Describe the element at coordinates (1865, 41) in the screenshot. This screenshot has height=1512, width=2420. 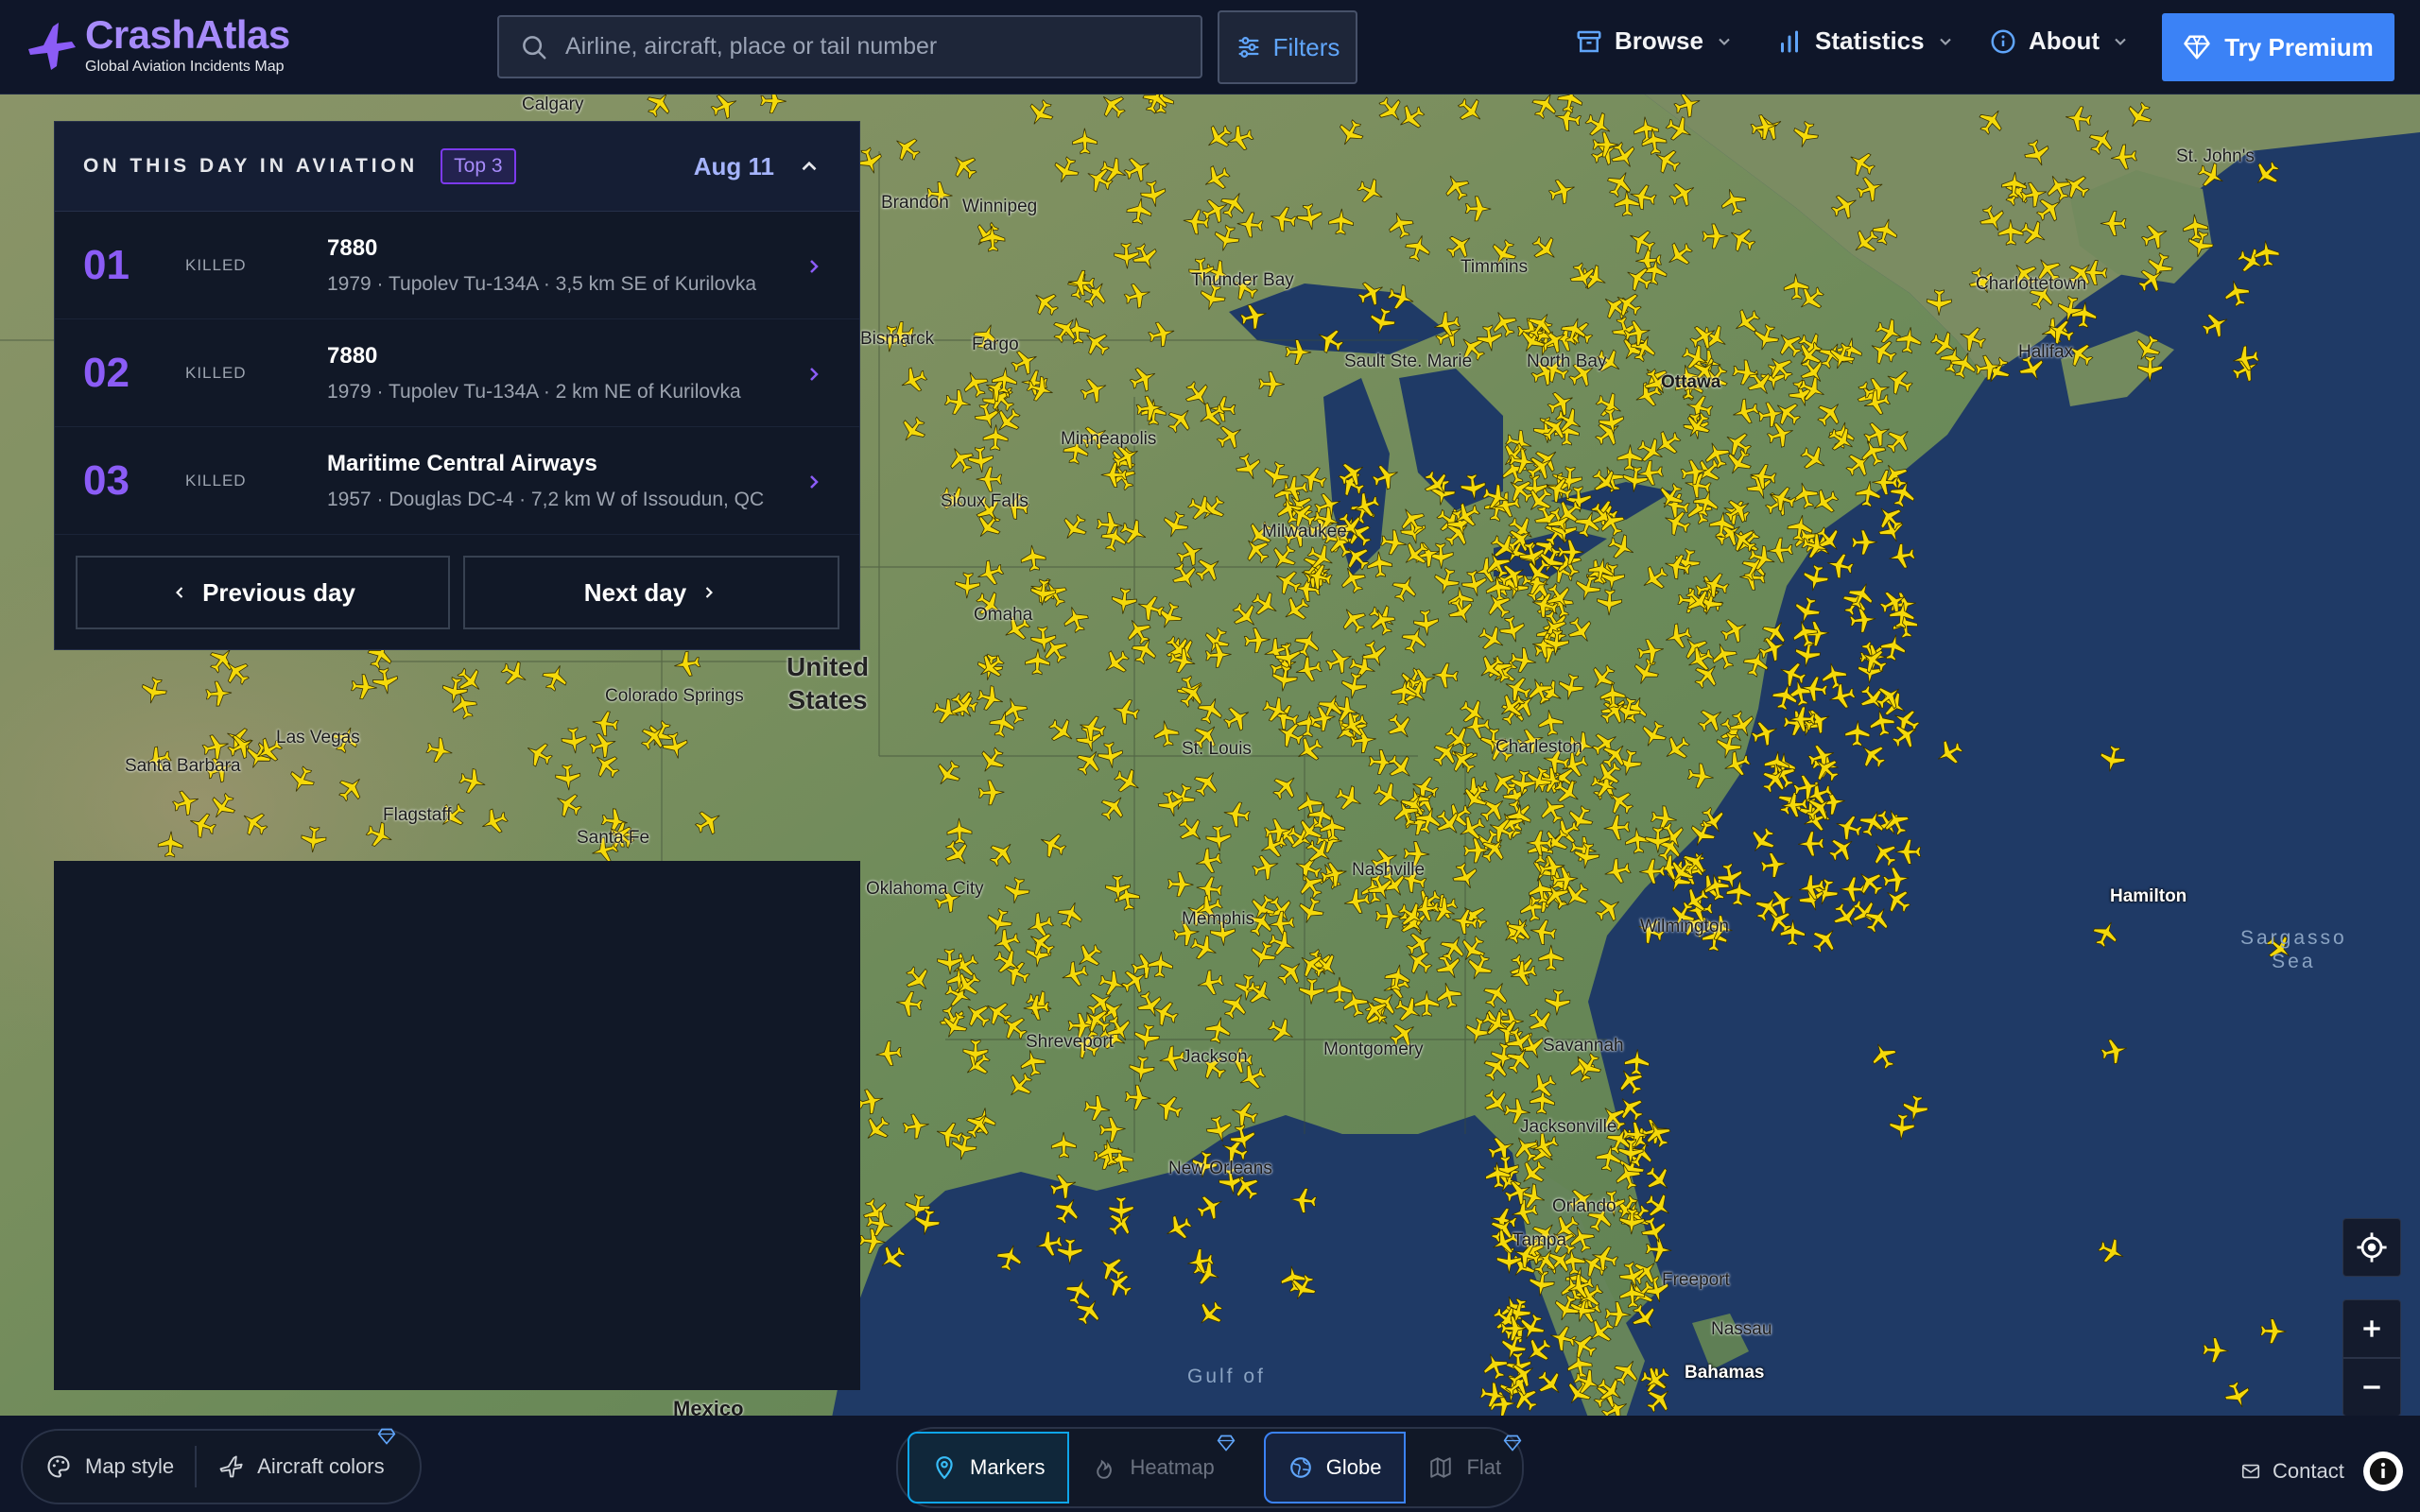
I see `nav-statistics: Statistics` at that location.